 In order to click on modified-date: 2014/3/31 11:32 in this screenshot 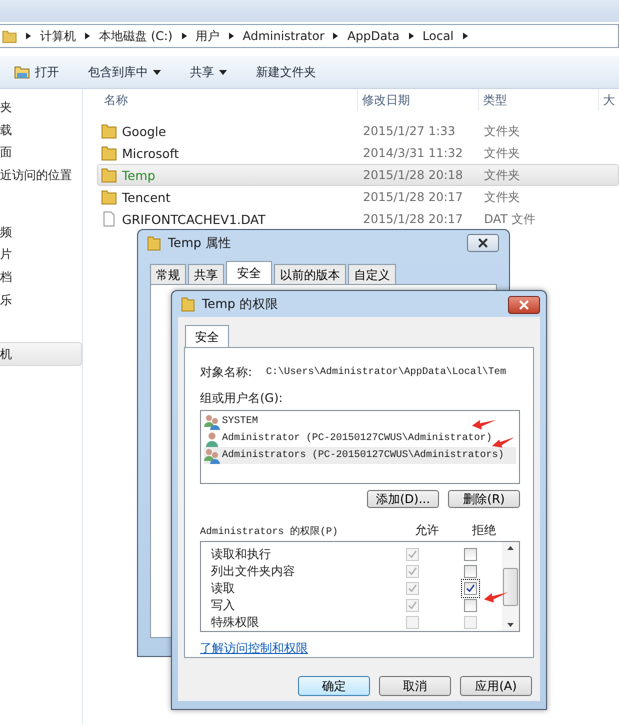, I will do `click(413, 153)`.